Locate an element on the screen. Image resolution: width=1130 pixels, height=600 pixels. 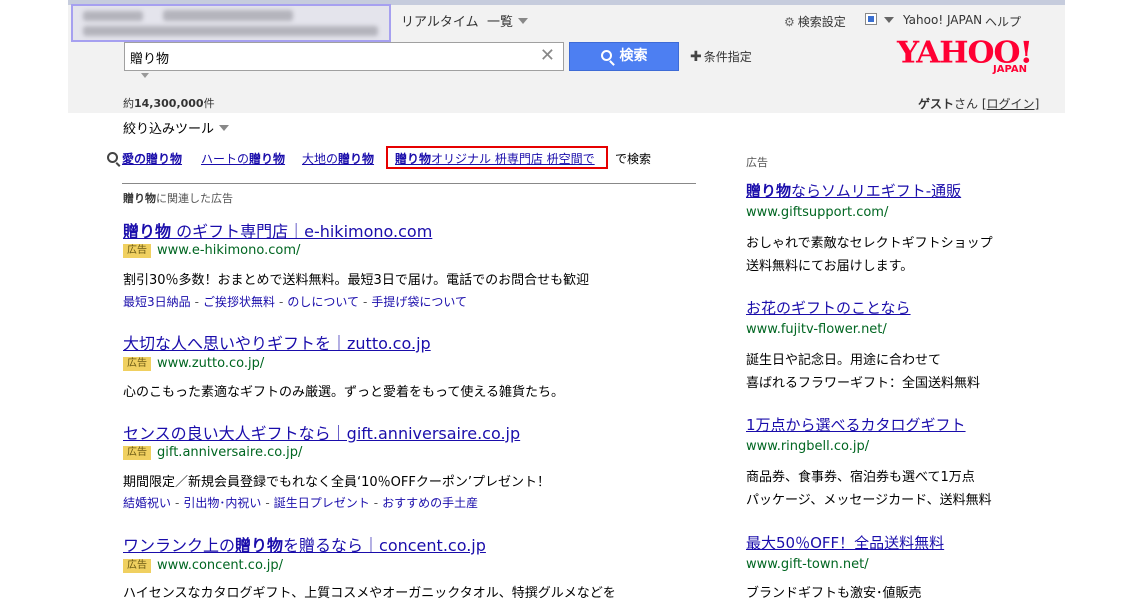
search-button-label: 検索 is located at coordinates (633, 56).